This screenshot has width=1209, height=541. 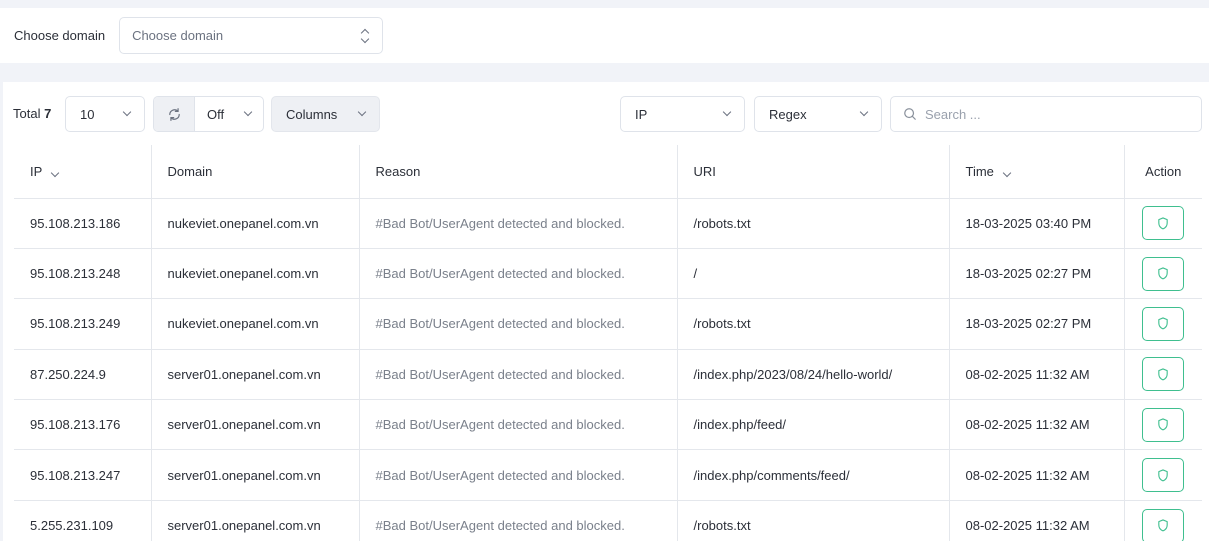 What do you see at coordinates (641, 114) in the screenshot?
I see `search-field-value: IP` at bounding box center [641, 114].